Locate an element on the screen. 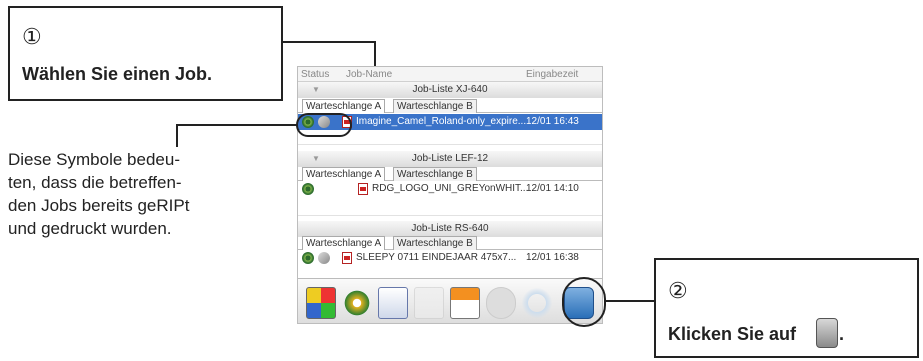 This screenshot has width=923, height=361. delete-callout: ② Klicken Sie auf . is located at coordinates (786, 308).